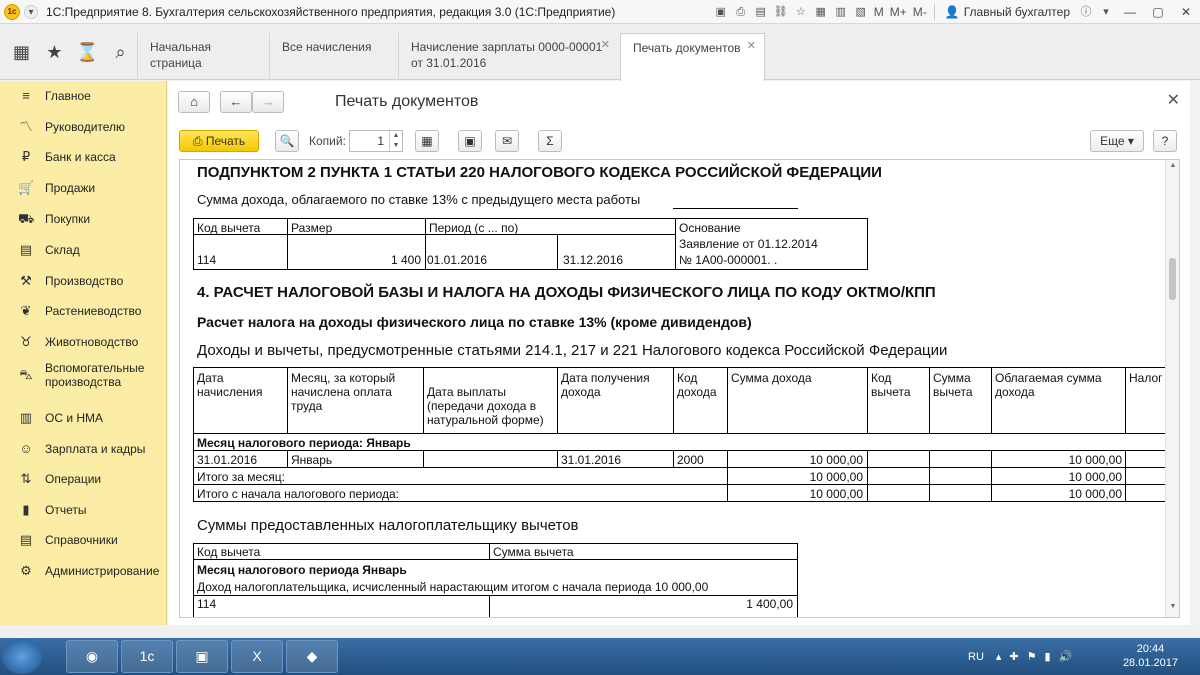 Image resolution: width=1200 pixels, height=675 pixels. What do you see at coordinates (83, 342) in the screenshot?
I see `sidebar-item-8: ♉ Животноводство` at bounding box center [83, 342].